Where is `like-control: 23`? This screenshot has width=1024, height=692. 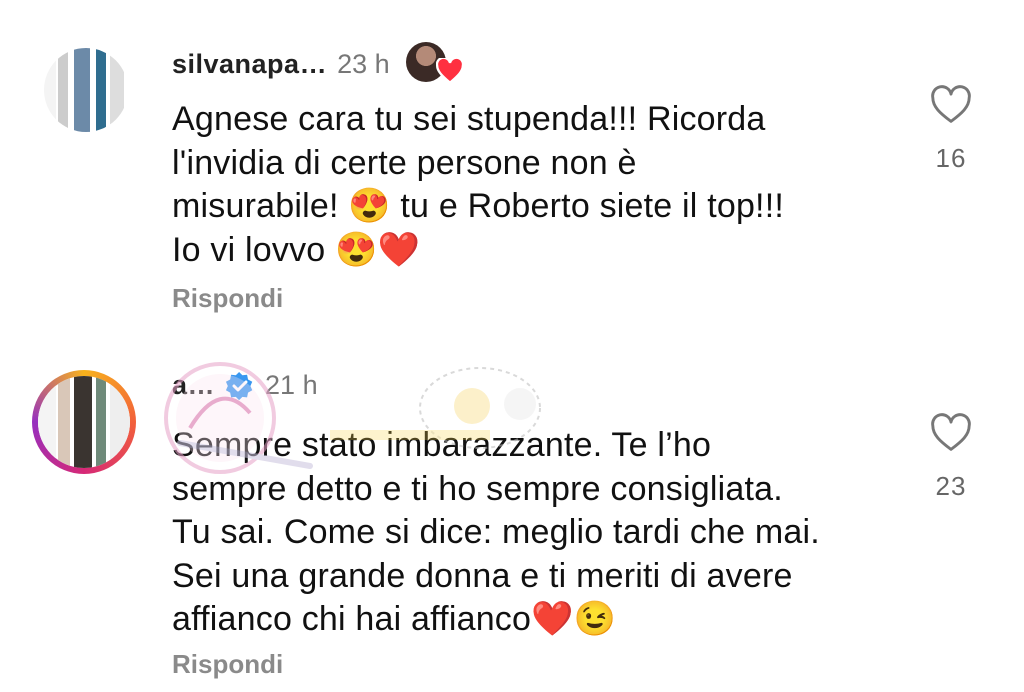
like-control: 23 is located at coordinates (951, 457).